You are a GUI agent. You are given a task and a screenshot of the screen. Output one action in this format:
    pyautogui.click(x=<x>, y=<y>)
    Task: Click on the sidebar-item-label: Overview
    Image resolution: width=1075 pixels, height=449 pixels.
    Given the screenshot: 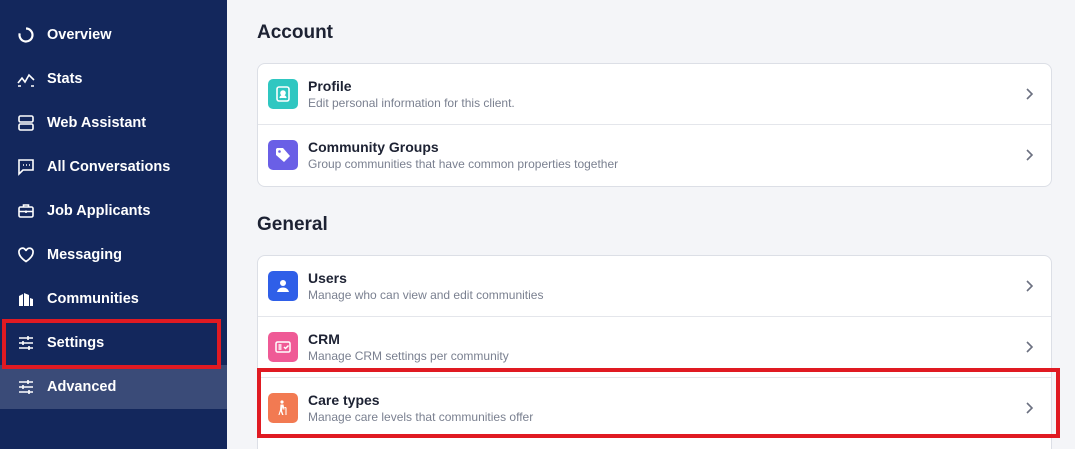 What is the action you would take?
    pyautogui.click(x=79, y=35)
    